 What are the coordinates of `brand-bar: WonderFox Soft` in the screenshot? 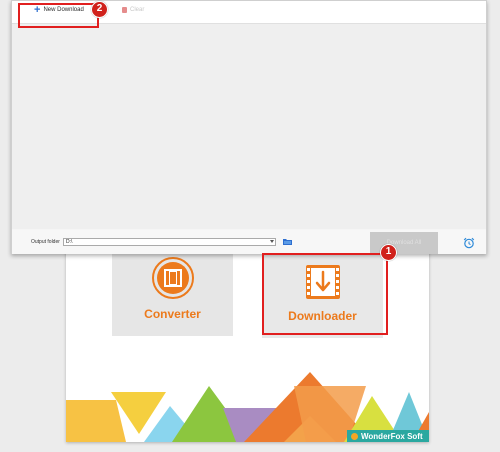 It's located at (388, 436).